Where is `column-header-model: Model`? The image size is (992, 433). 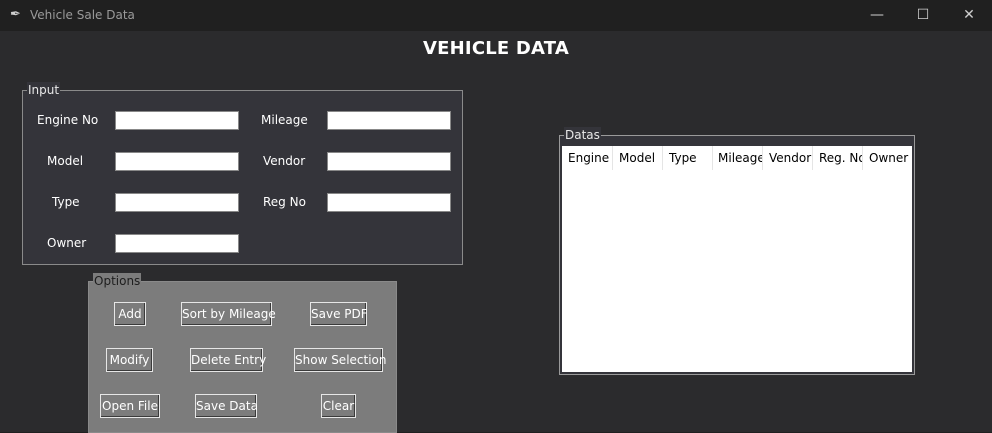 column-header-model: Model is located at coordinates (638, 158).